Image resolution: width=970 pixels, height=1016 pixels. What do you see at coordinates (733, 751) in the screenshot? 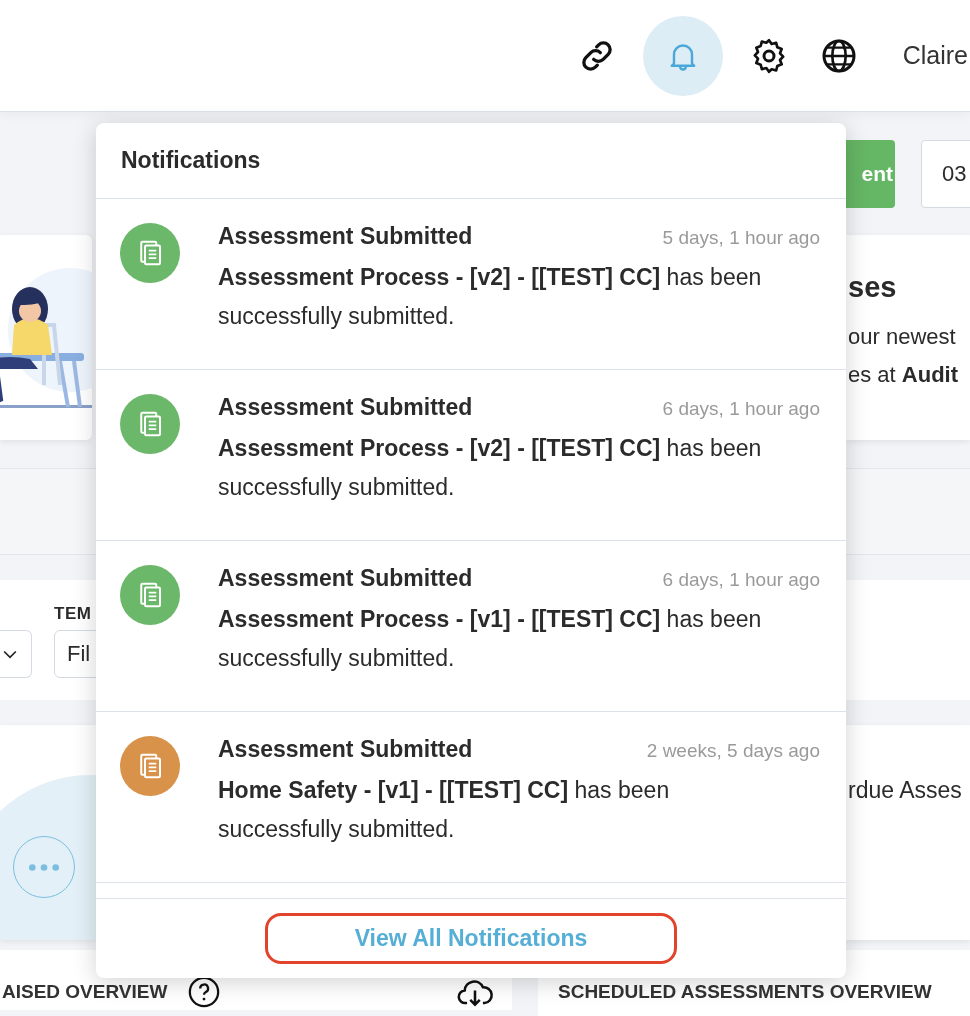
I see `notification-time: 2 weeks, 5 days ago` at bounding box center [733, 751].